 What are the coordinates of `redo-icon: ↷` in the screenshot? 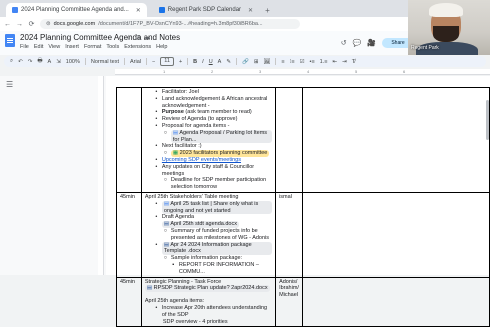 It's located at (30, 62).